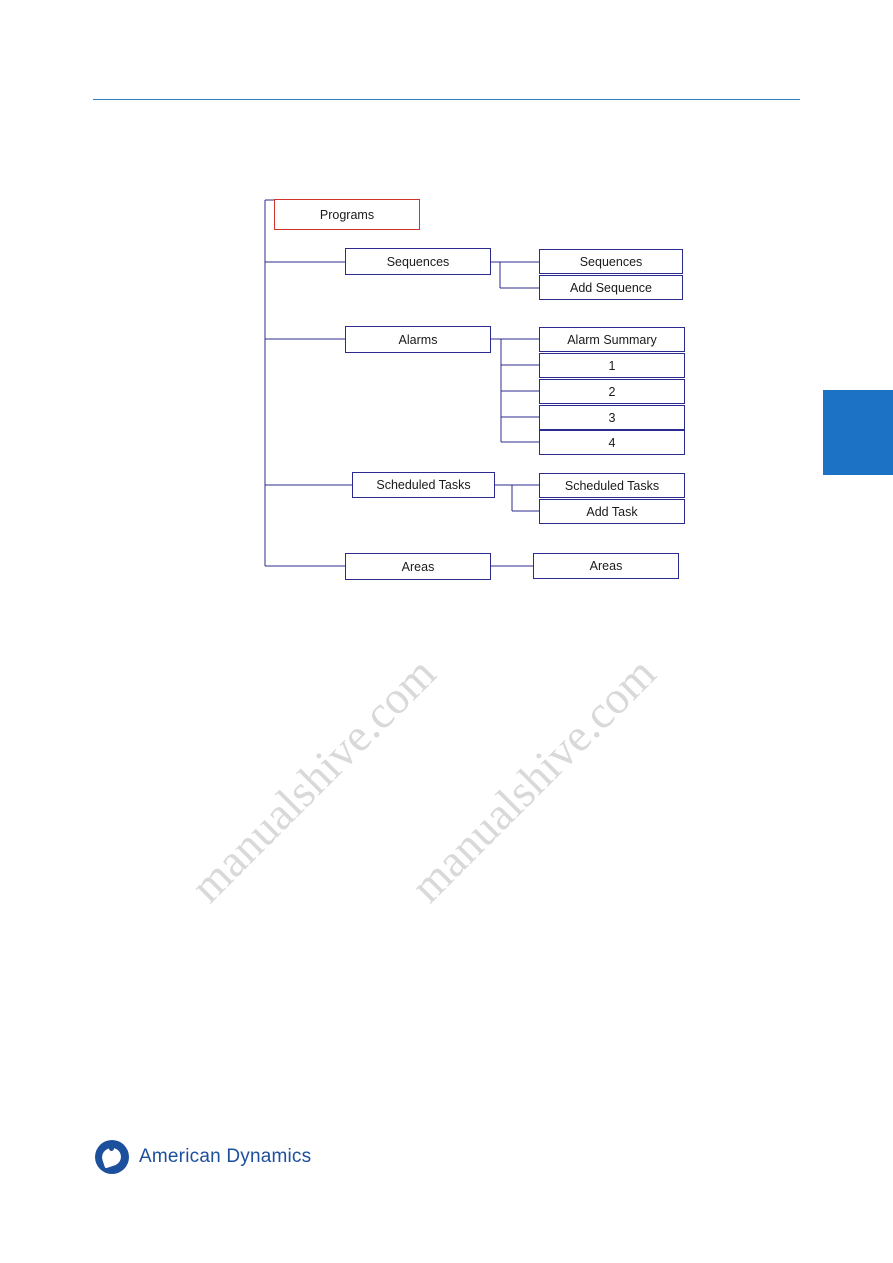  I want to click on node-label: 4, so click(612, 442).